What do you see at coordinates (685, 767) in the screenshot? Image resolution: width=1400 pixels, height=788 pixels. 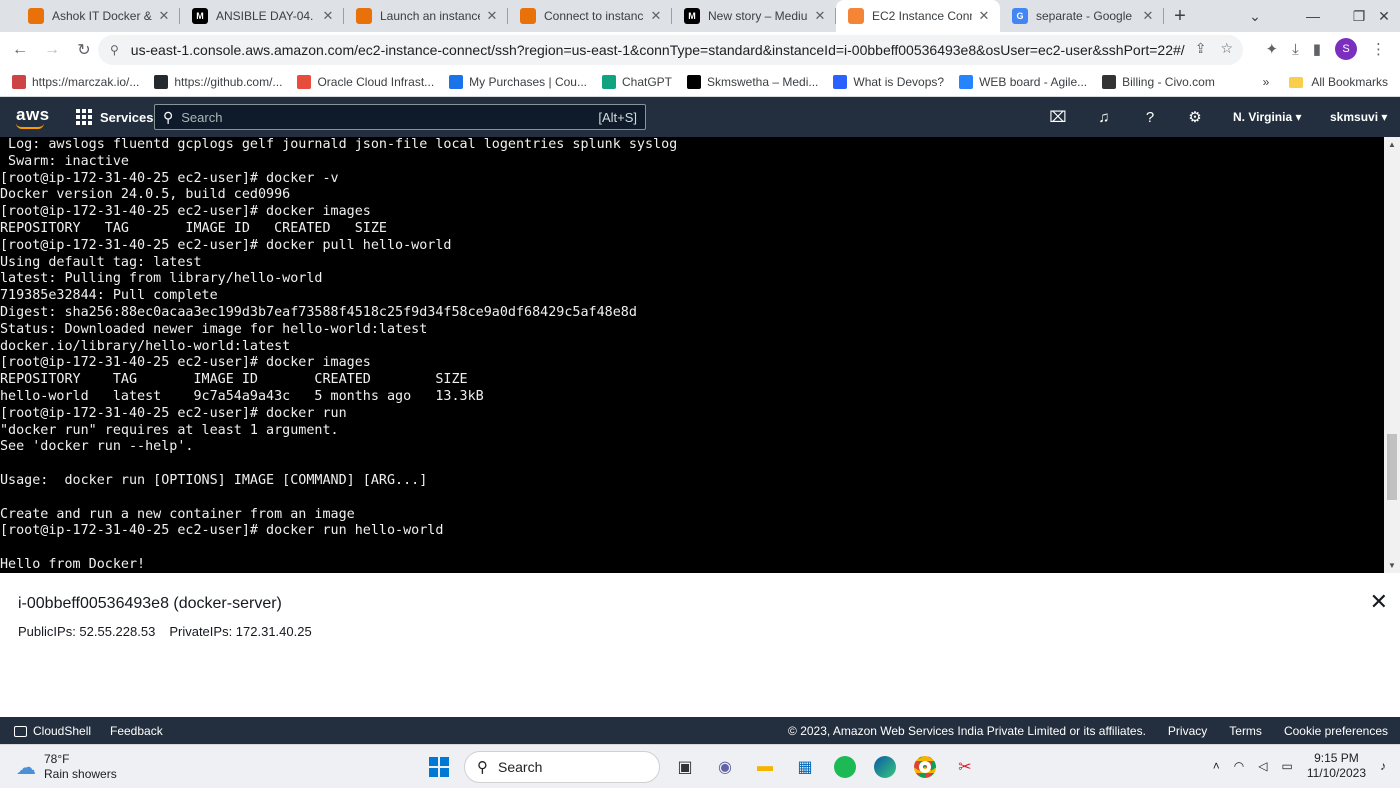 I see `task-view-icon: ▣` at bounding box center [685, 767].